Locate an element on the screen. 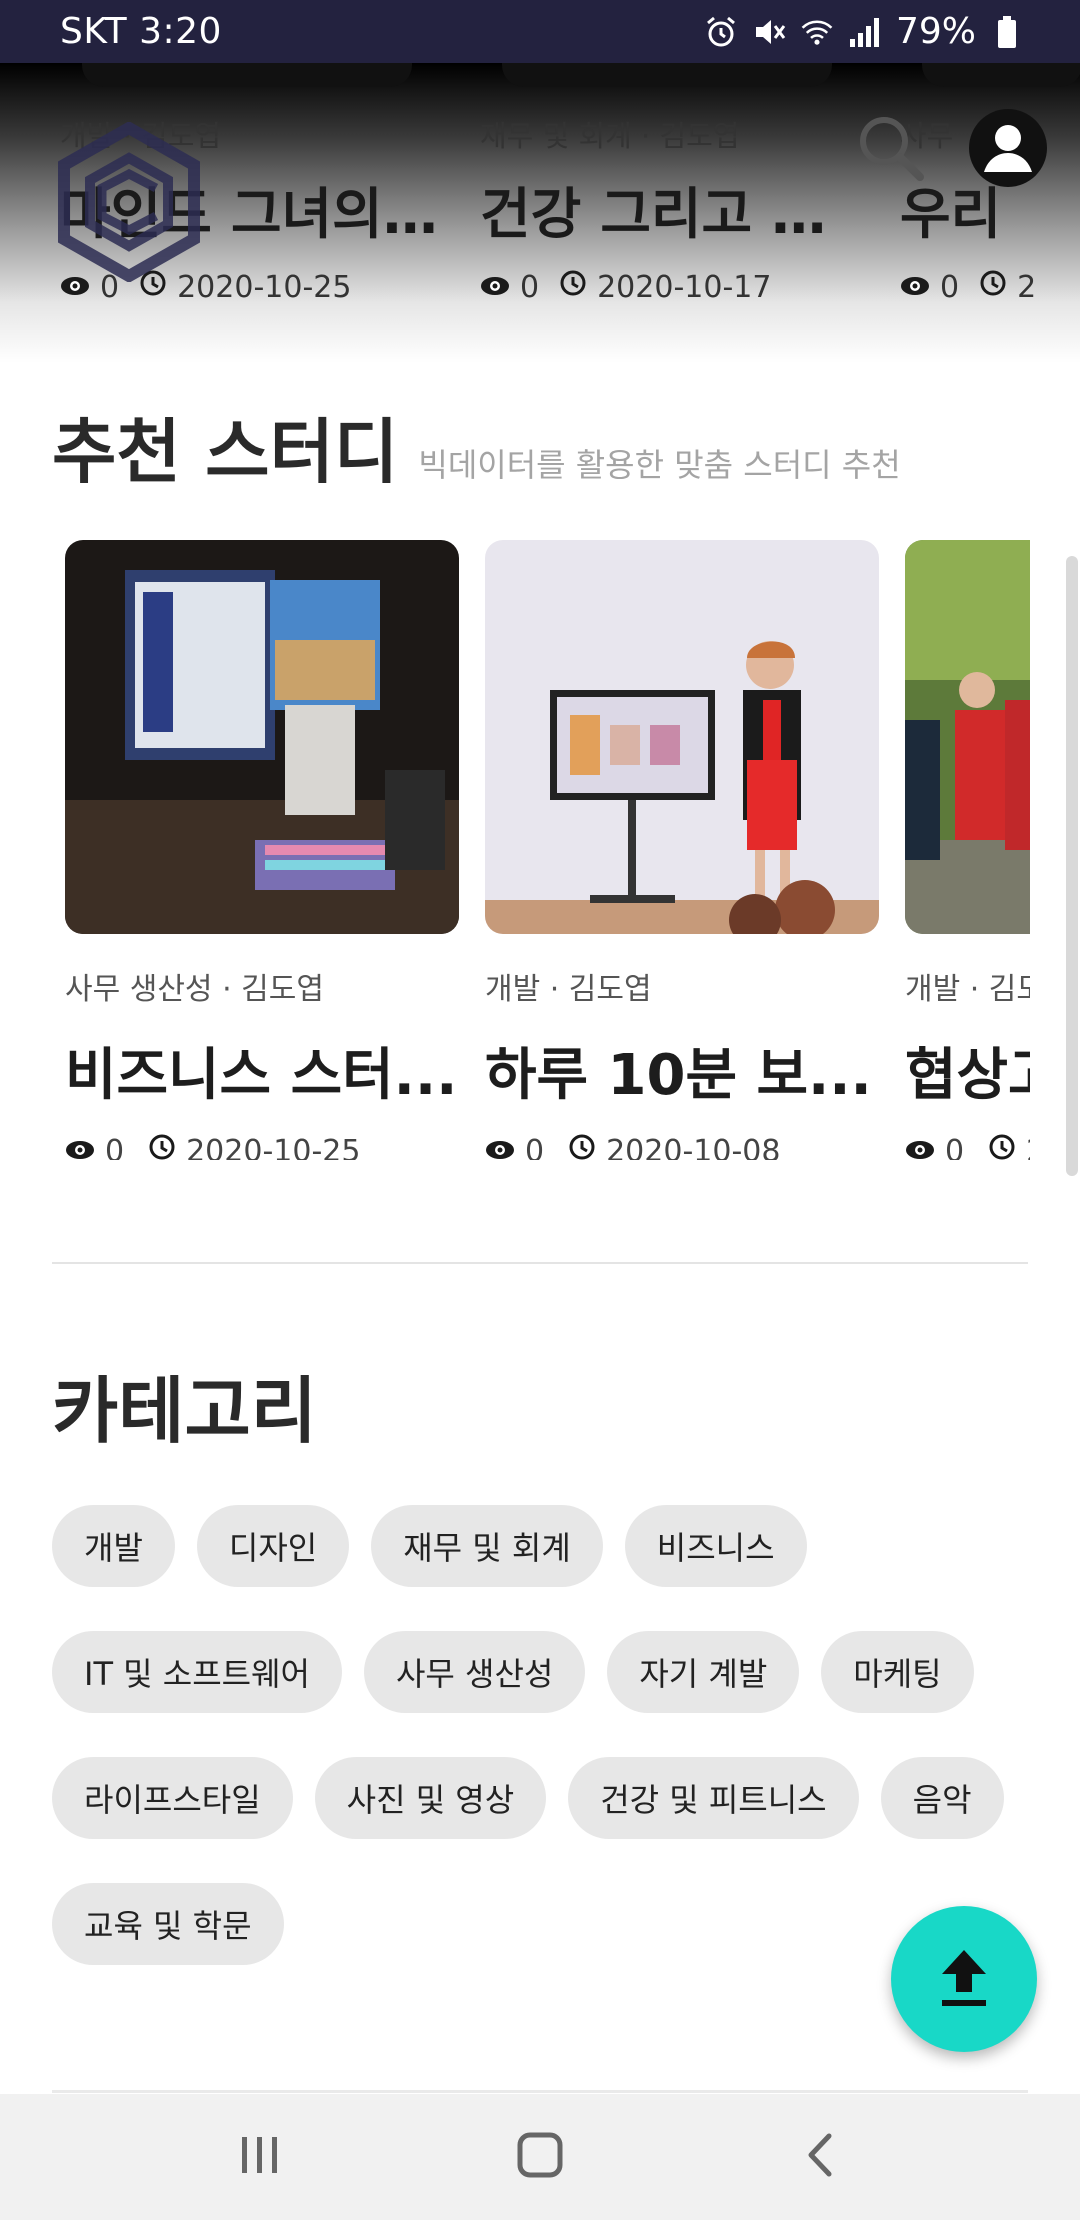  card-title: 협상고 is located at coordinates (967, 1075).